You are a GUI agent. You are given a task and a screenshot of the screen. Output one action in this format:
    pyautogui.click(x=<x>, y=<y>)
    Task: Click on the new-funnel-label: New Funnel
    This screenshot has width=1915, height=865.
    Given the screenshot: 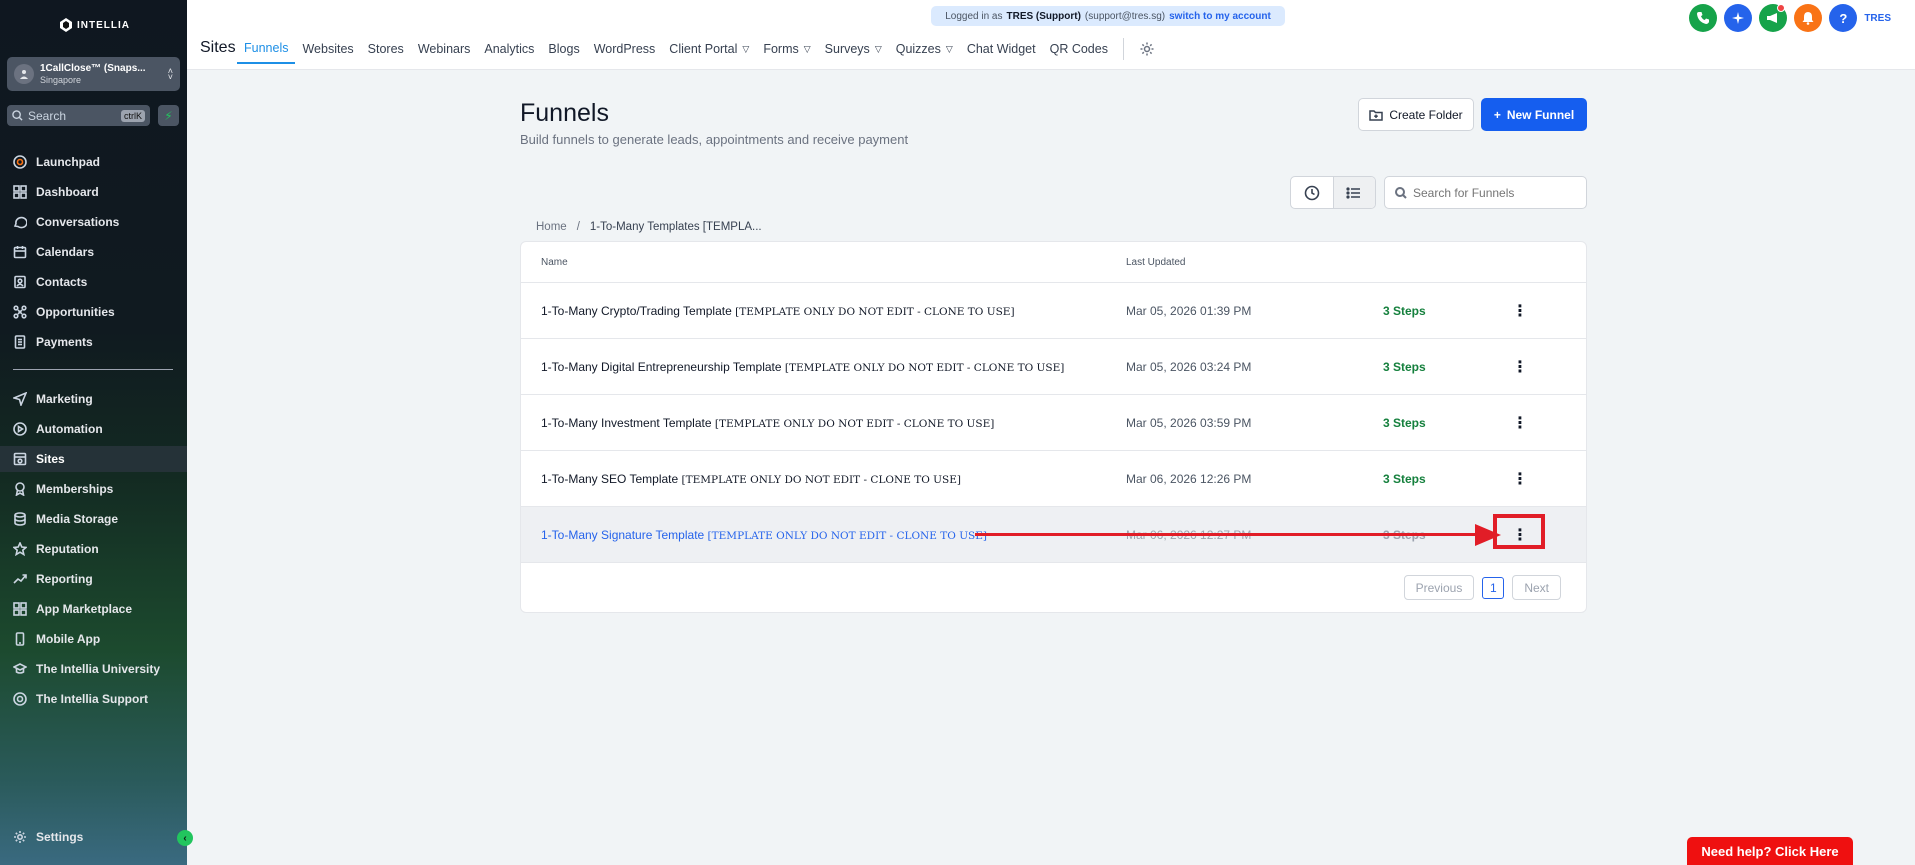 What is the action you would take?
    pyautogui.click(x=1540, y=114)
    